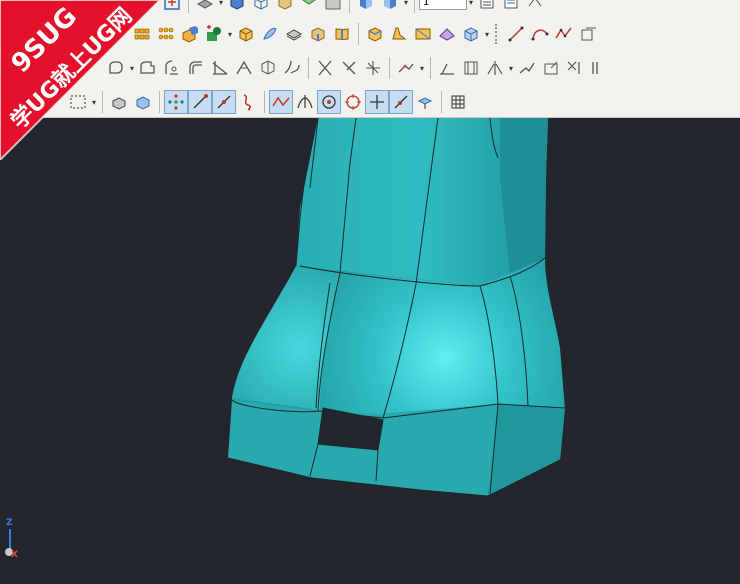  Describe the element at coordinates (333, 7) in the screenshot. I see `color-swatch-icon` at that location.